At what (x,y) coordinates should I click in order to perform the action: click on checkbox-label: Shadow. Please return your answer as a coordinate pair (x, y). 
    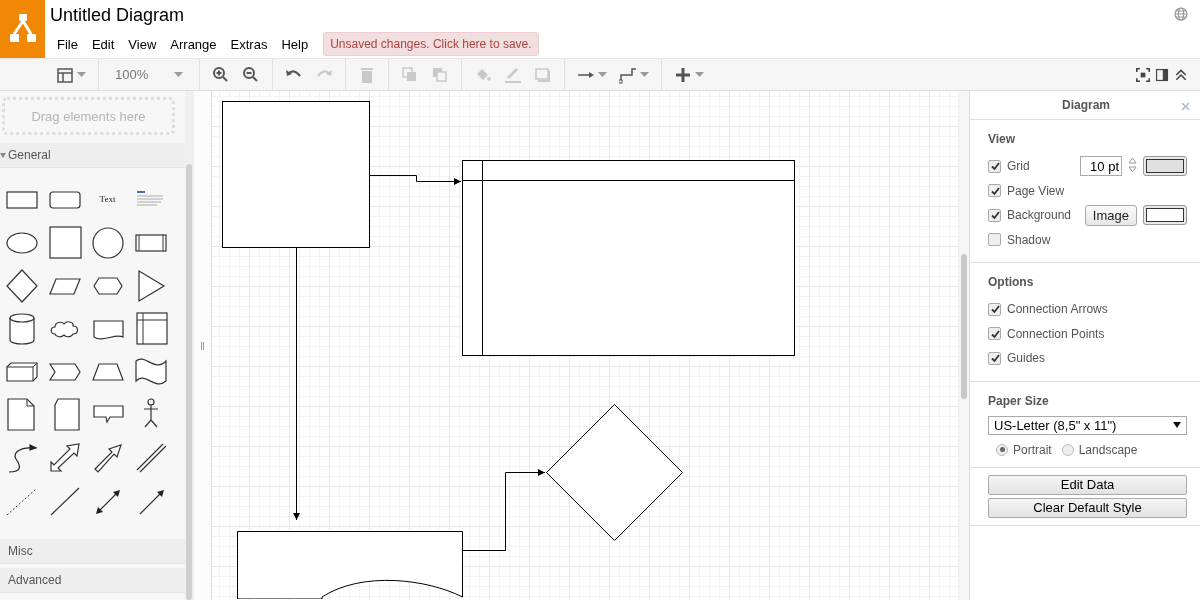
    Looking at the image, I should click on (1029, 239).